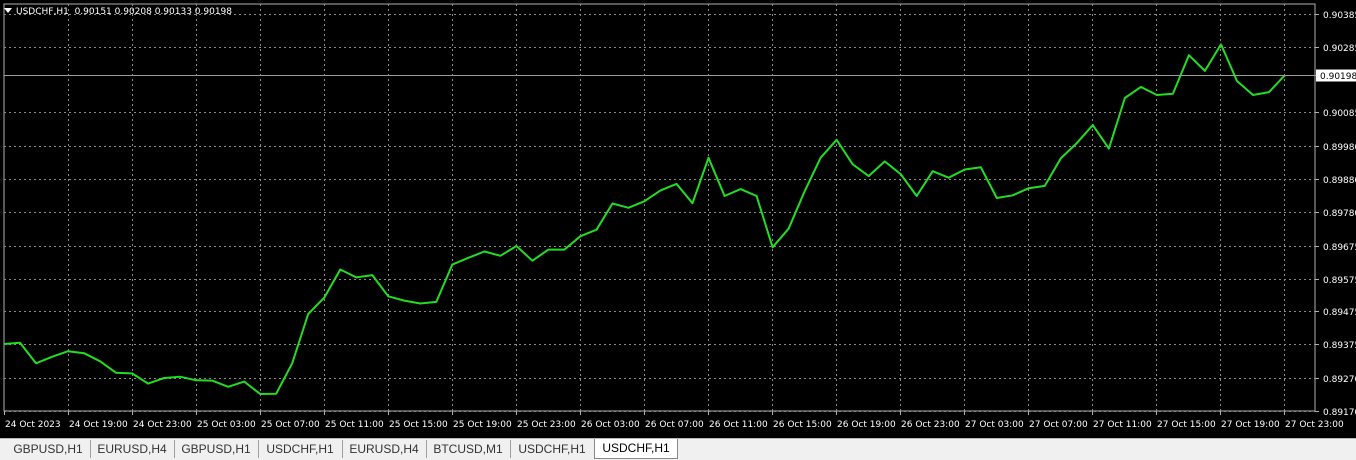 This screenshot has height=460, width=1356. Describe the element at coordinates (354, 425) in the screenshot. I see `x-tick-label: 25 Oct 11:00` at that location.